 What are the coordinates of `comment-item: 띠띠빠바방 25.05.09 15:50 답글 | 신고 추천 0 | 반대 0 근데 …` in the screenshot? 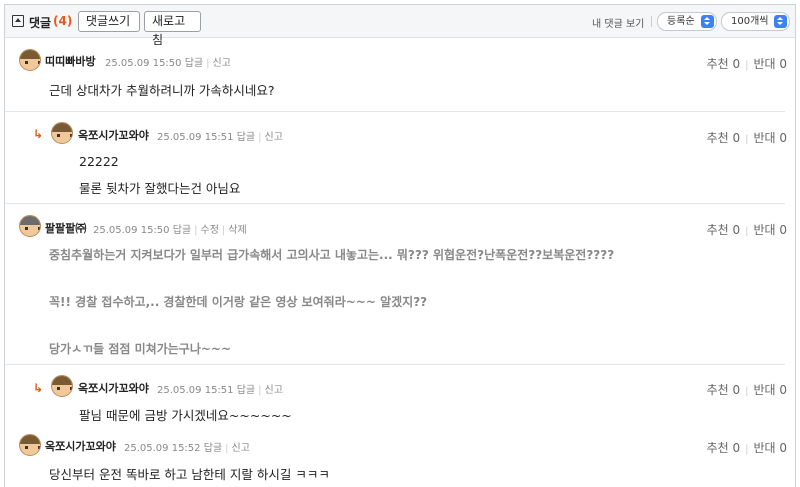 It's located at (400, 77).